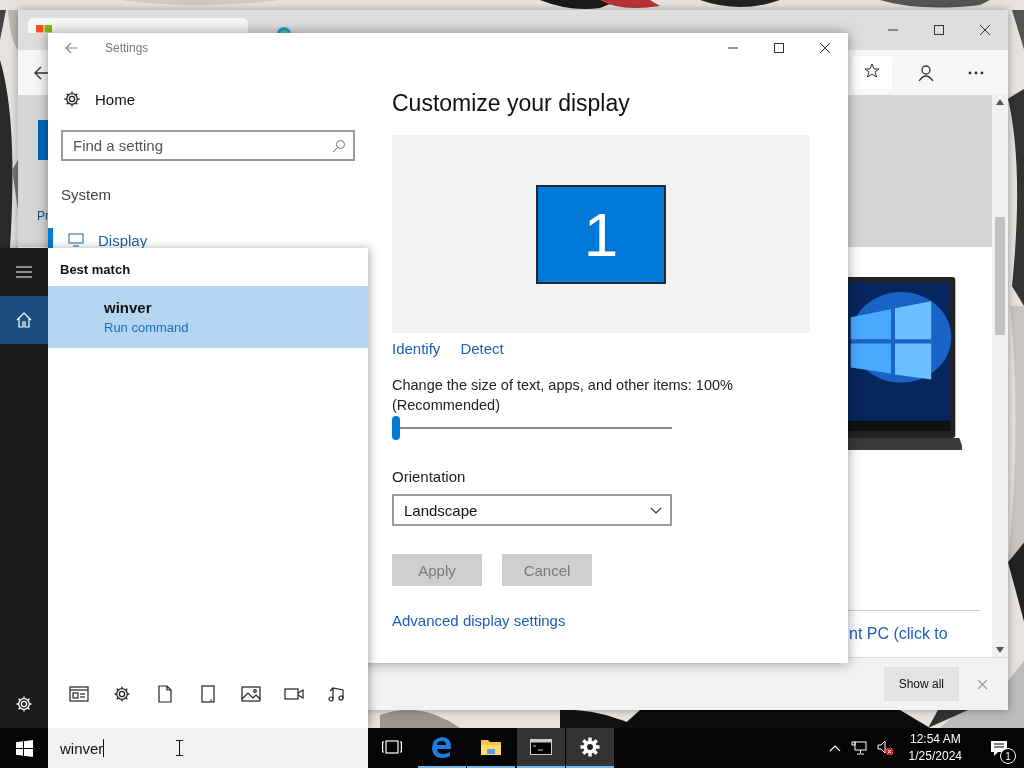 The height and width of the screenshot is (768, 1024). What do you see at coordinates (935, 748) in the screenshot?
I see `clock: 12:54 AM 1/25/2024` at bounding box center [935, 748].